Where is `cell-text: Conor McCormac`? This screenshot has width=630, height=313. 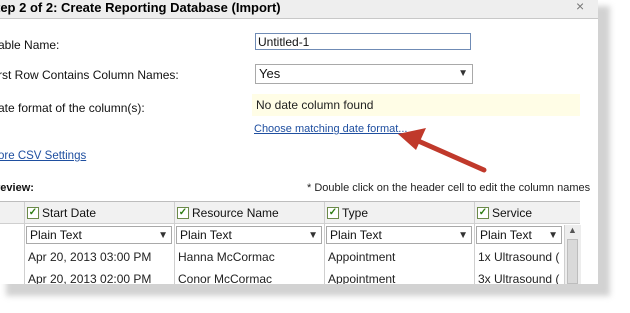 cell-text: Conor McCormac is located at coordinates (225, 278).